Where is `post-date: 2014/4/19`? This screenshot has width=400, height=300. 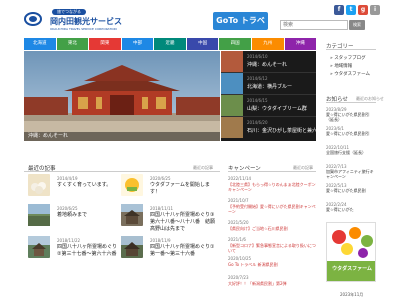 post-date: 2014/4/19 is located at coordinates (67, 178).